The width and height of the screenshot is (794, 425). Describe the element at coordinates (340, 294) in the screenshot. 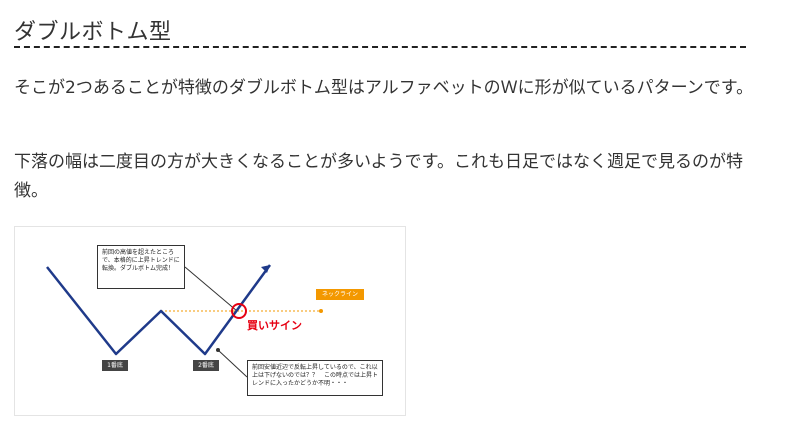

I see `neckline-label: ネックライン` at that location.